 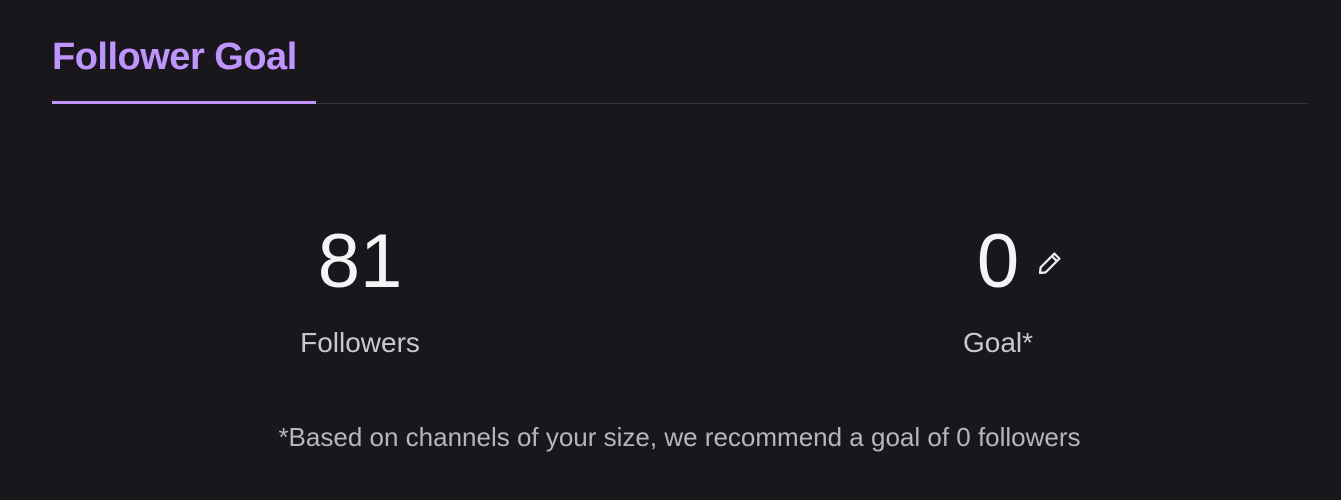 What do you see at coordinates (998, 261) in the screenshot?
I see `goal-value: 0` at bounding box center [998, 261].